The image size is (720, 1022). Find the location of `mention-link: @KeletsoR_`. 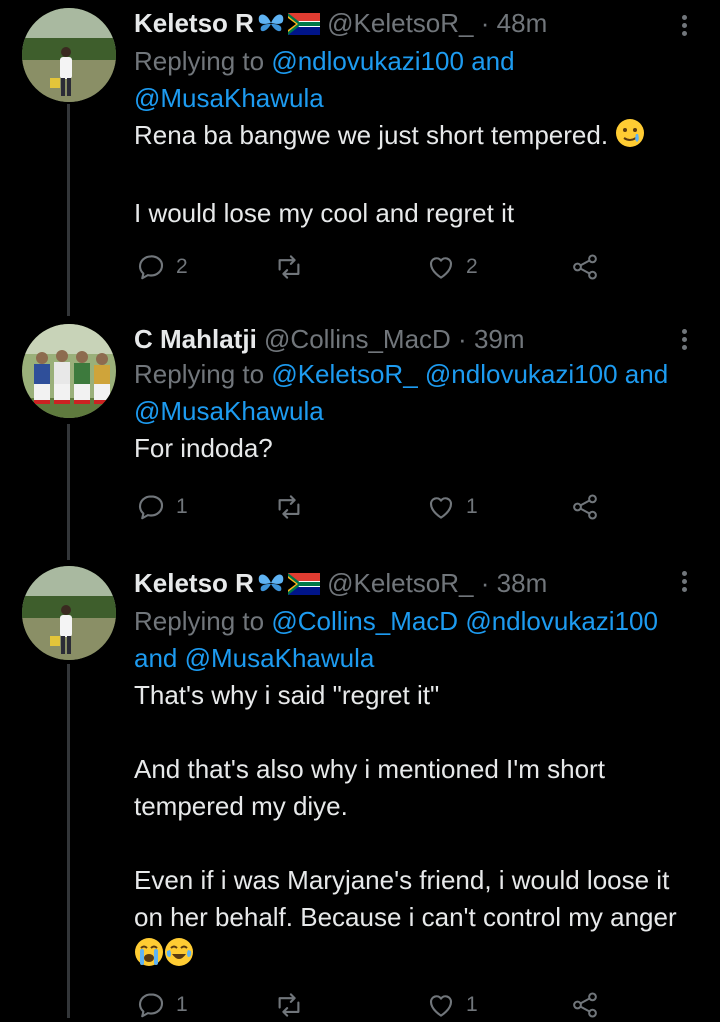

mention-link: @KeletsoR_ is located at coordinates (344, 374).